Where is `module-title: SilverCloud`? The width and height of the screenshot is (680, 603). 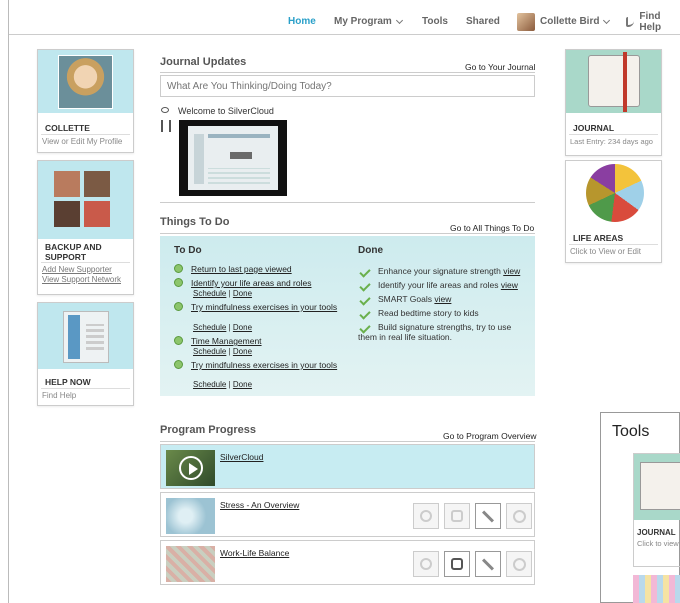 module-title: SilverCloud is located at coordinates (241, 457).